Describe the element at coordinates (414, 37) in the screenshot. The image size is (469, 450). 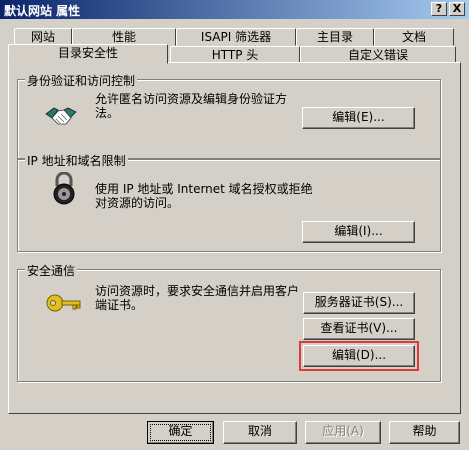
I see `tab-documents: 文档` at that location.